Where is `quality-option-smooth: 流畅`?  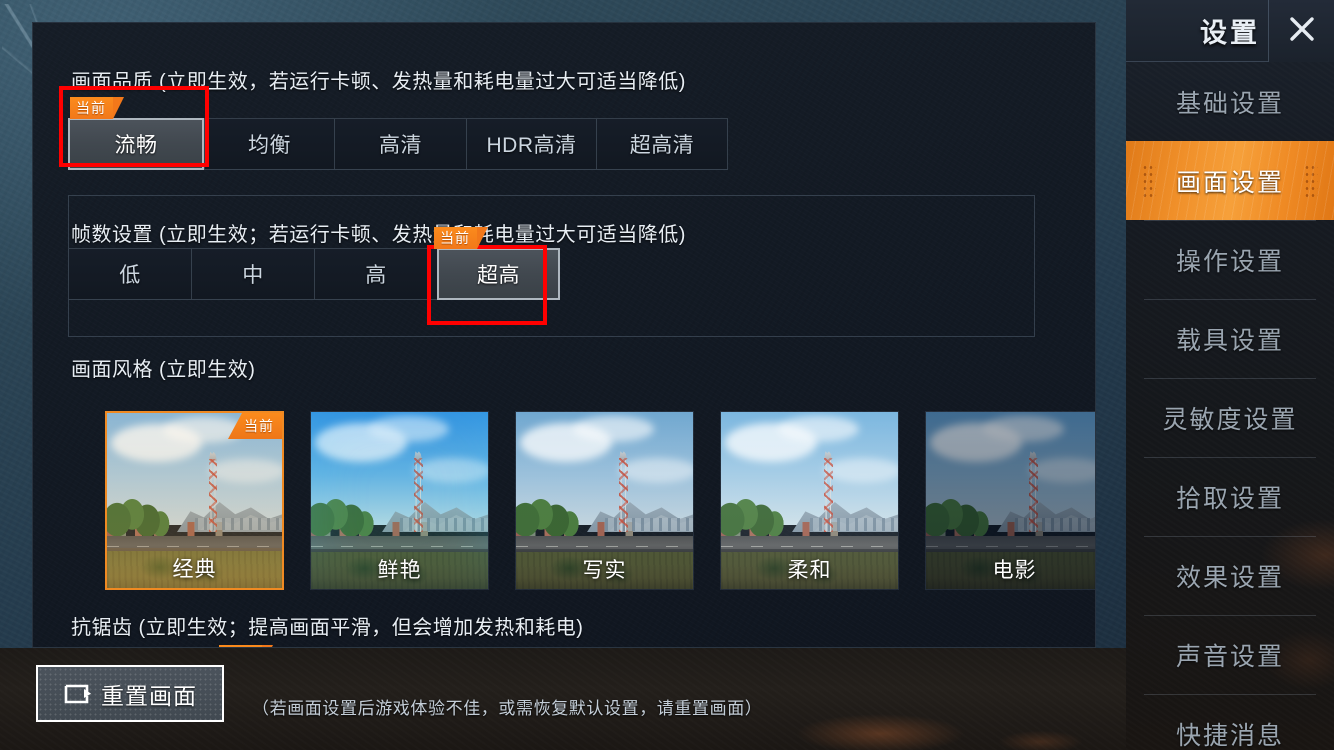
quality-option-smooth: 流畅 is located at coordinates (136, 144).